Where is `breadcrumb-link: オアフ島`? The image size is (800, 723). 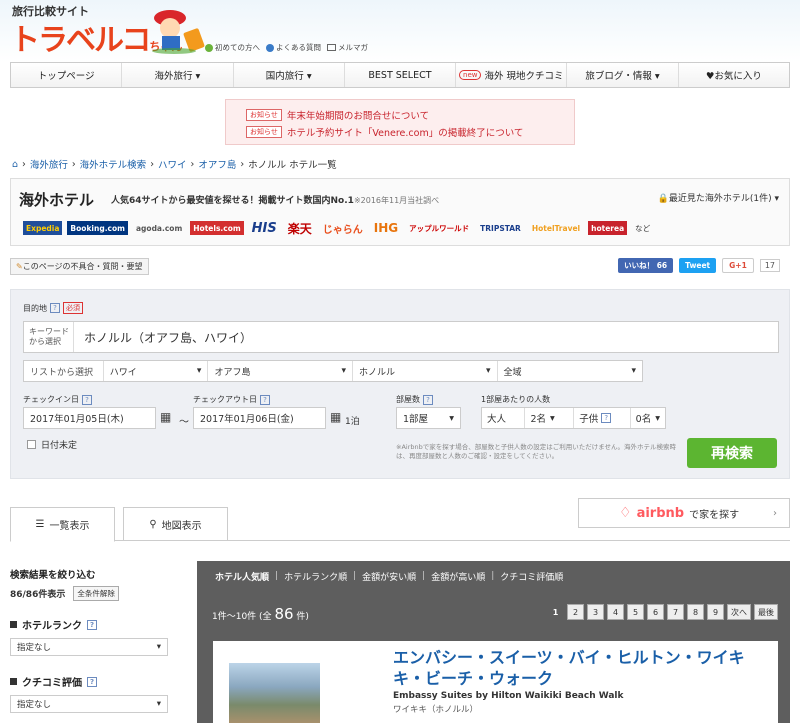
breadcrumb-link: オアフ島 is located at coordinates (217, 164).